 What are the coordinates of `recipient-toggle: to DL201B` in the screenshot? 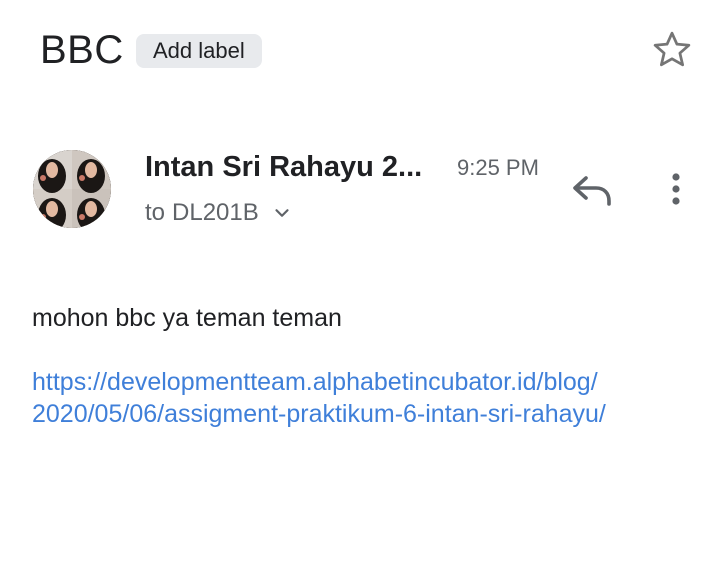 It's located at (219, 213).